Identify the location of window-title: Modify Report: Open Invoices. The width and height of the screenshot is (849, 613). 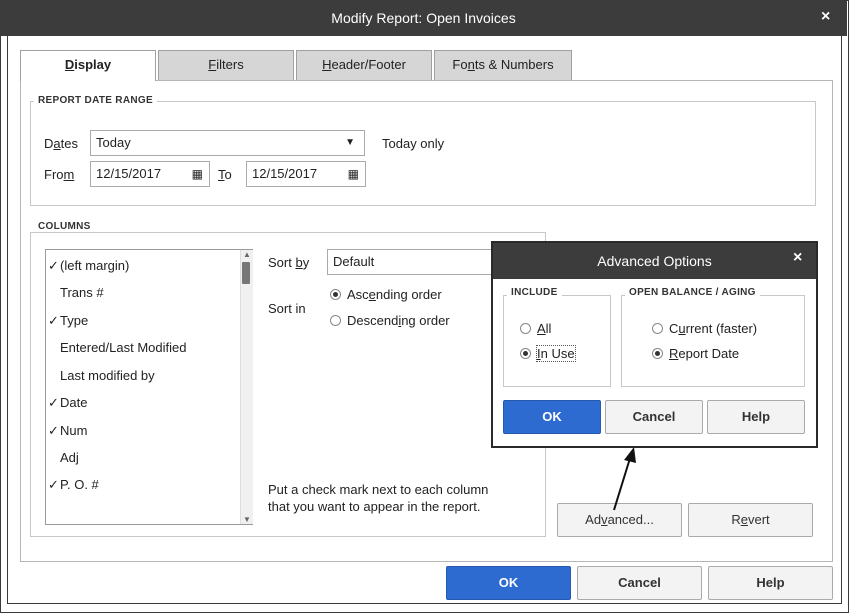
(423, 18).